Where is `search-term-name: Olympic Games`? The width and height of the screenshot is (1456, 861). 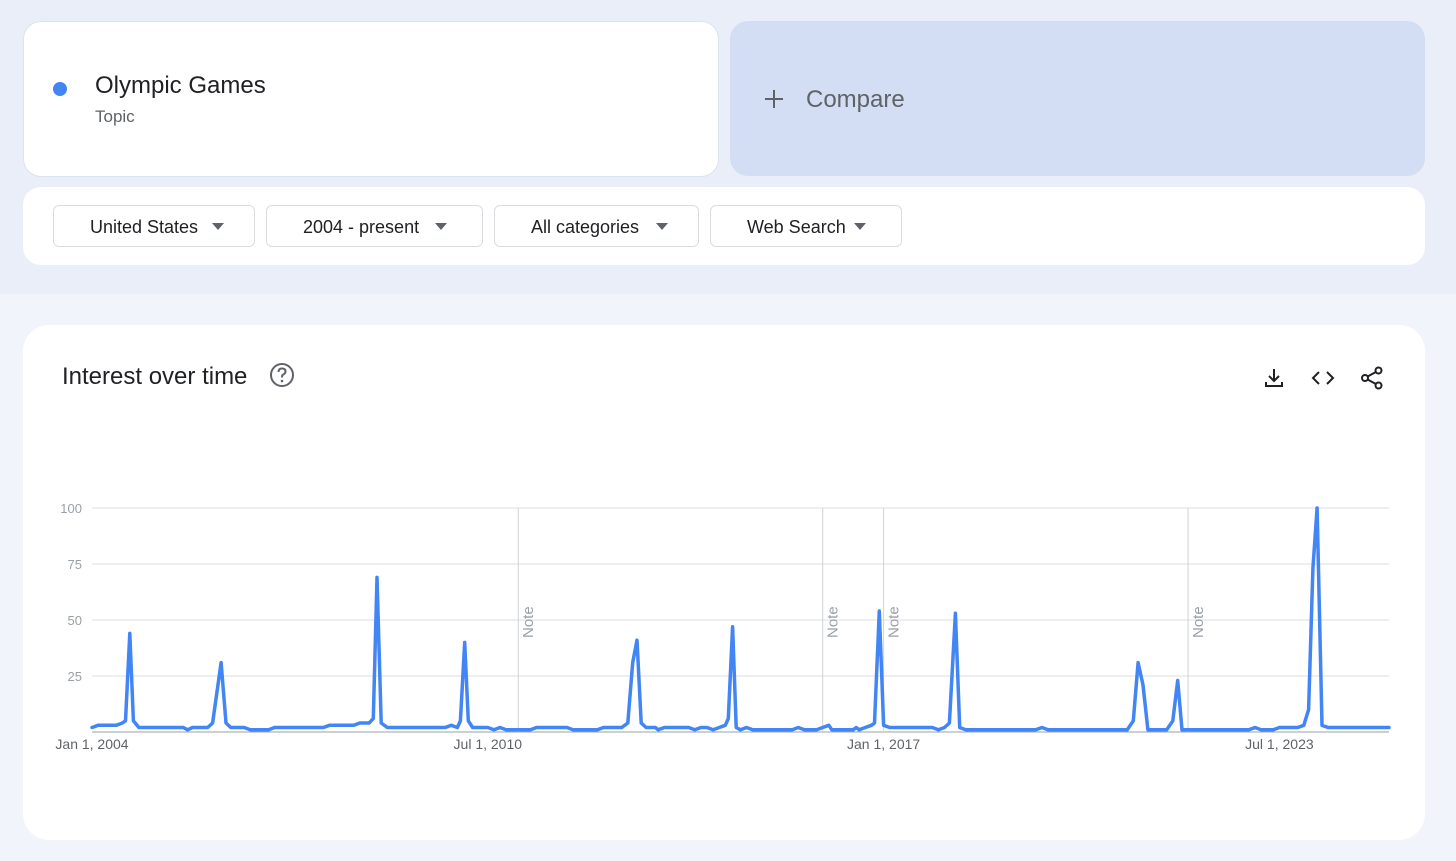 search-term-name: Olympic Games is located at coordinates (180, 86).